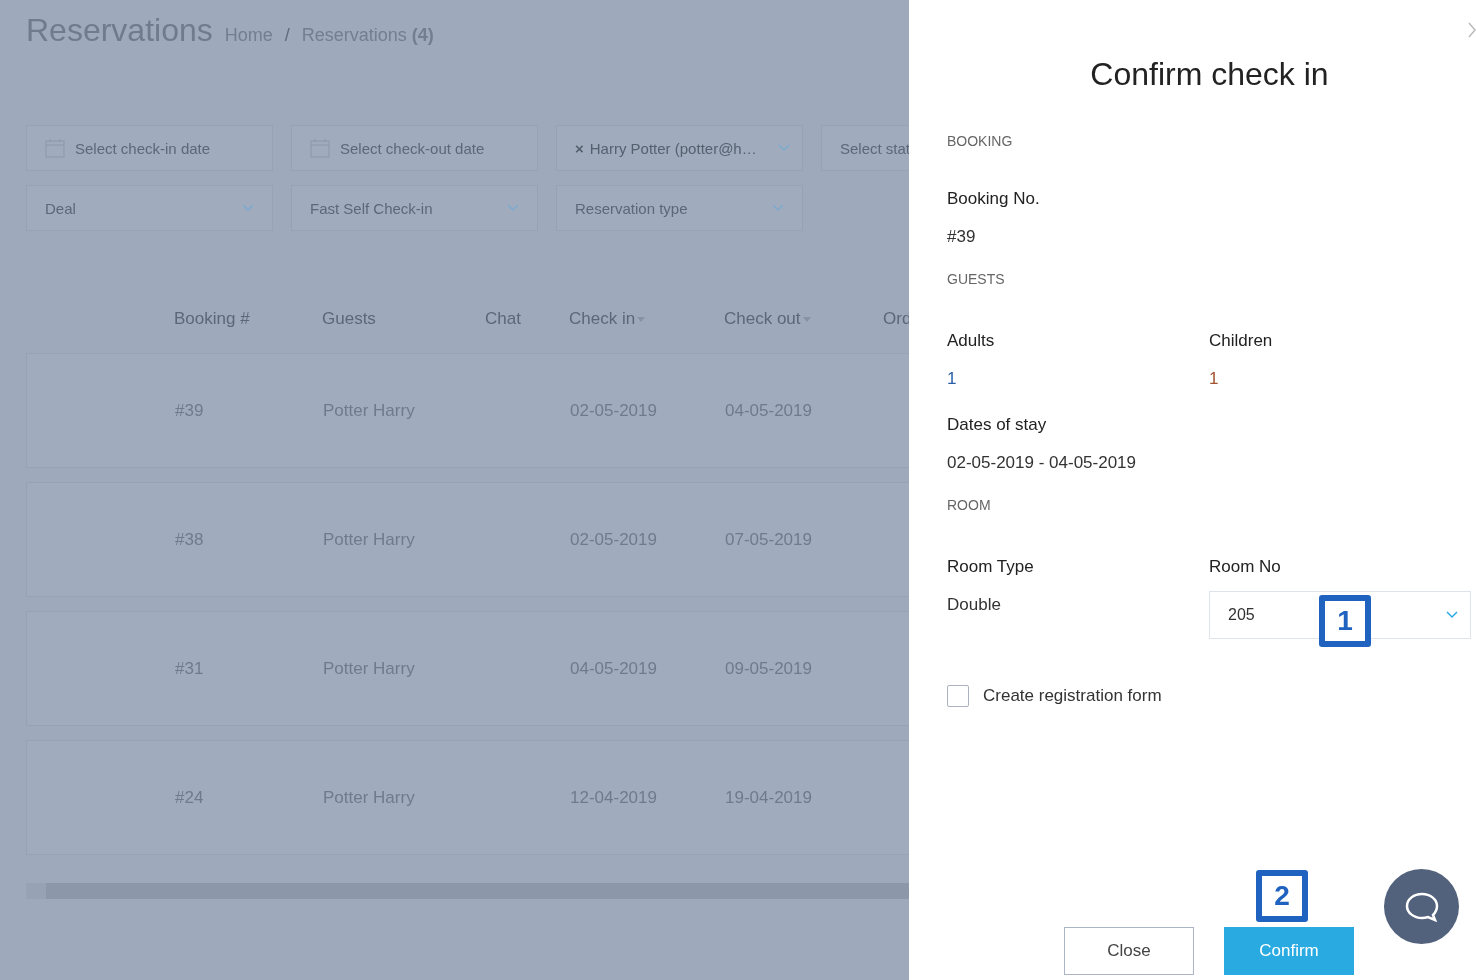 The height and width of the screenshot is (980, 1476). Describe the element at coordinates (1282, 896) in the screenshot. I see `annotation-badge: 2` at that location.